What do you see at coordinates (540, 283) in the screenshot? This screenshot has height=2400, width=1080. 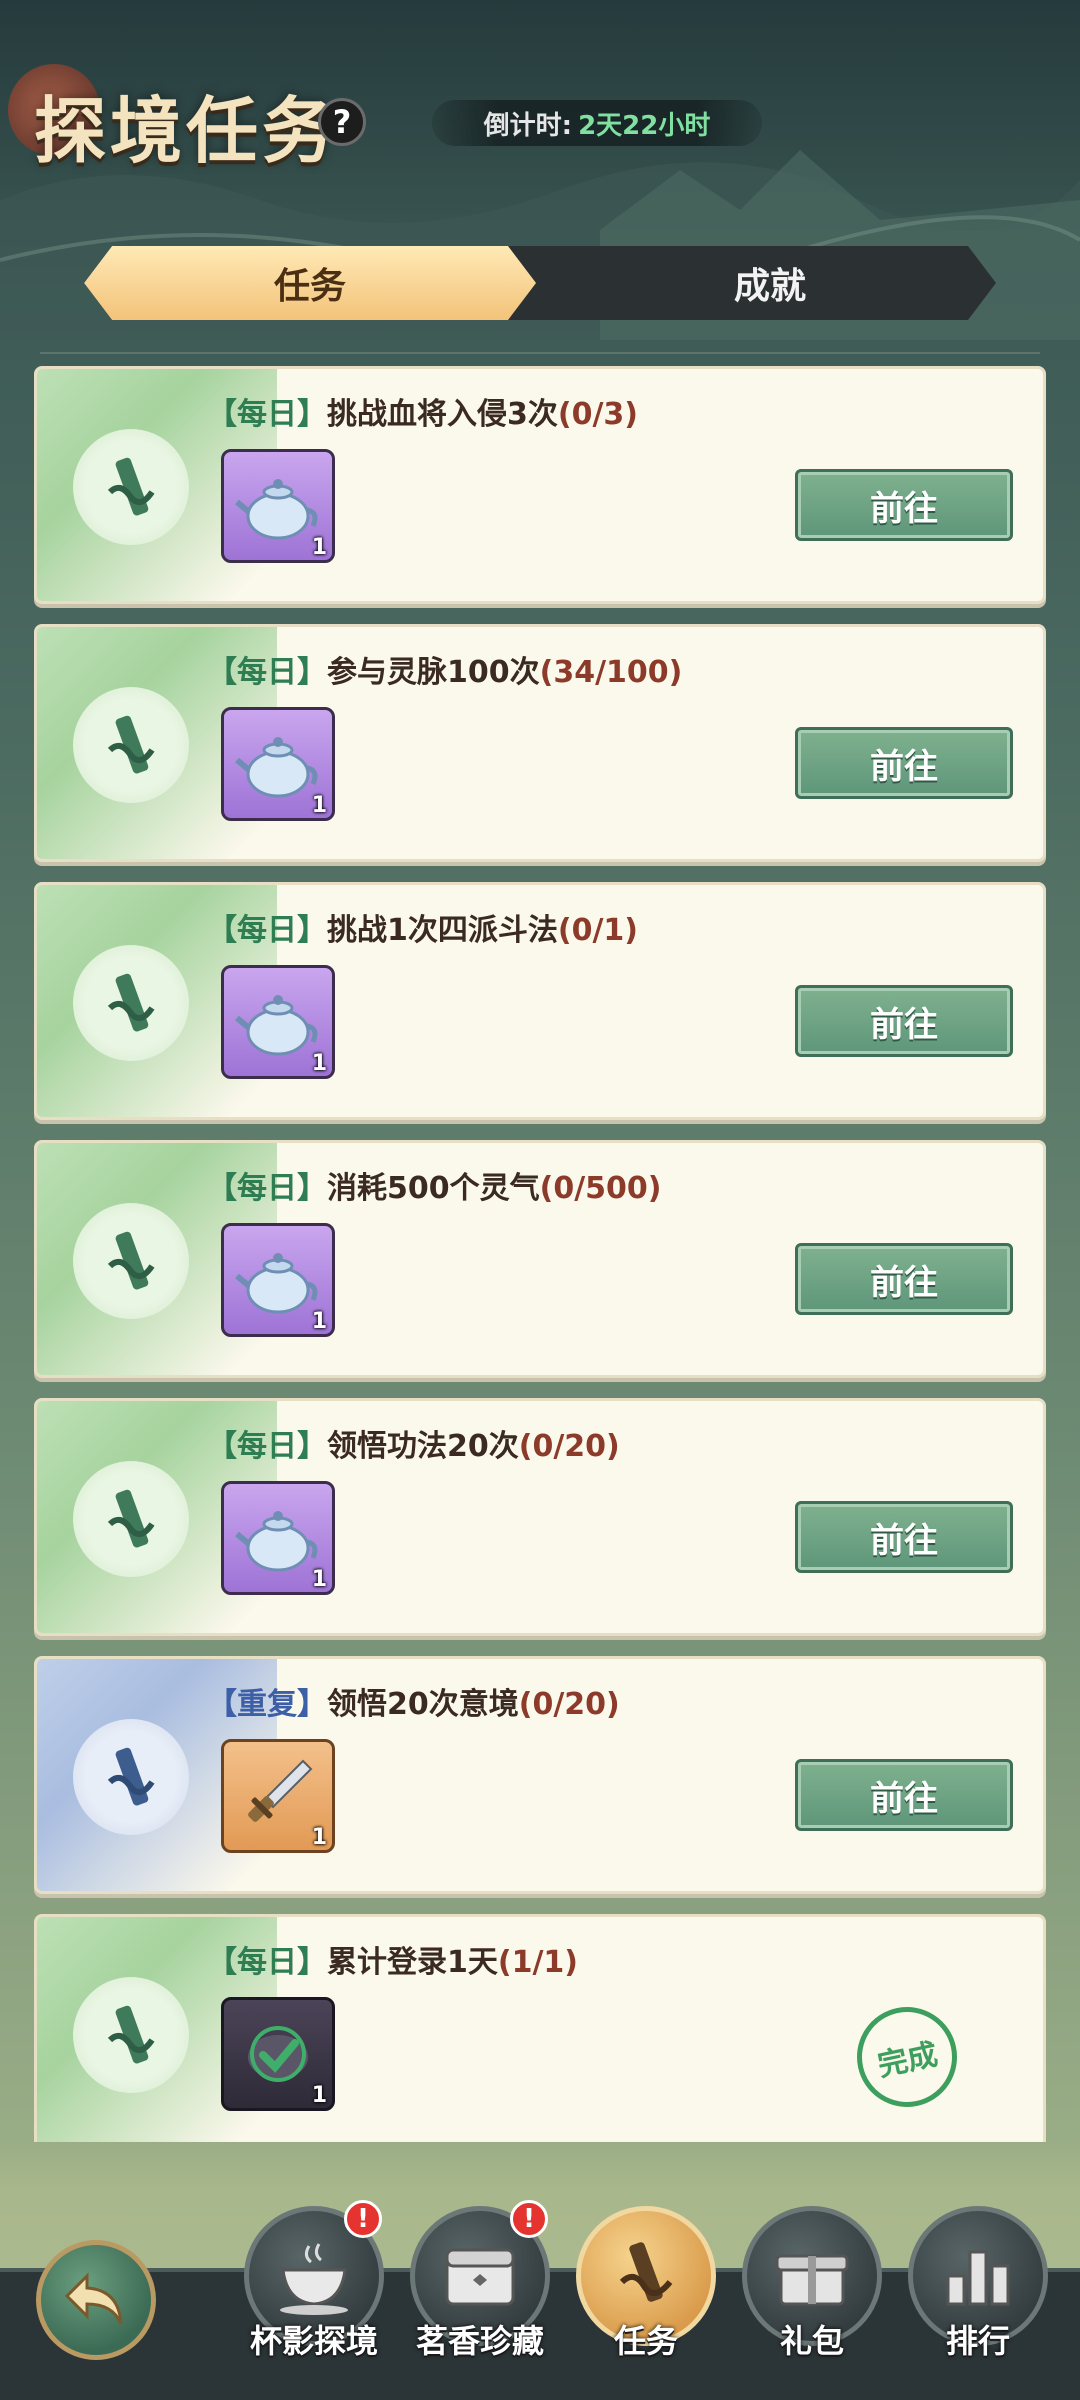 I see `tab-bar: 任务 成就` at bounding box center [540, 283].